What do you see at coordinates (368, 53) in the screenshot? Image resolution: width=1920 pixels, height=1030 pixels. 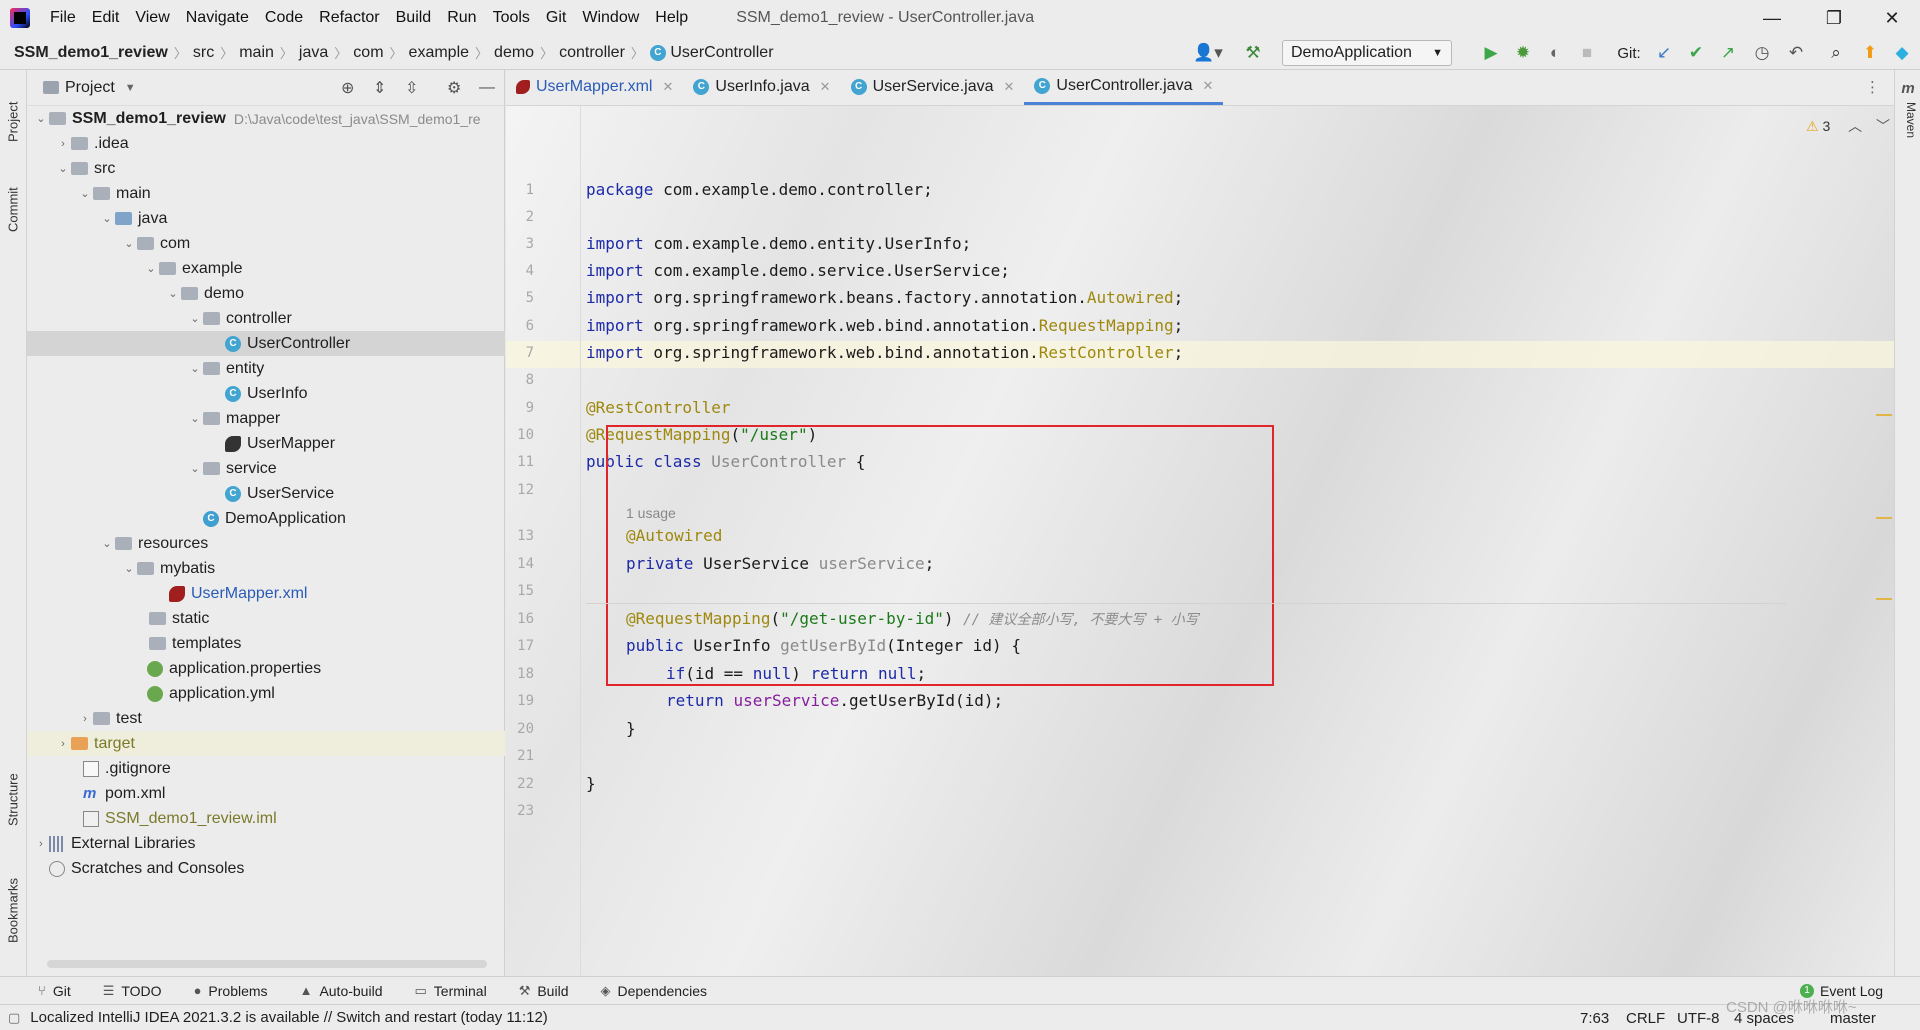 I see `breadcrumb-com: com` at bounding box center [368, 53].